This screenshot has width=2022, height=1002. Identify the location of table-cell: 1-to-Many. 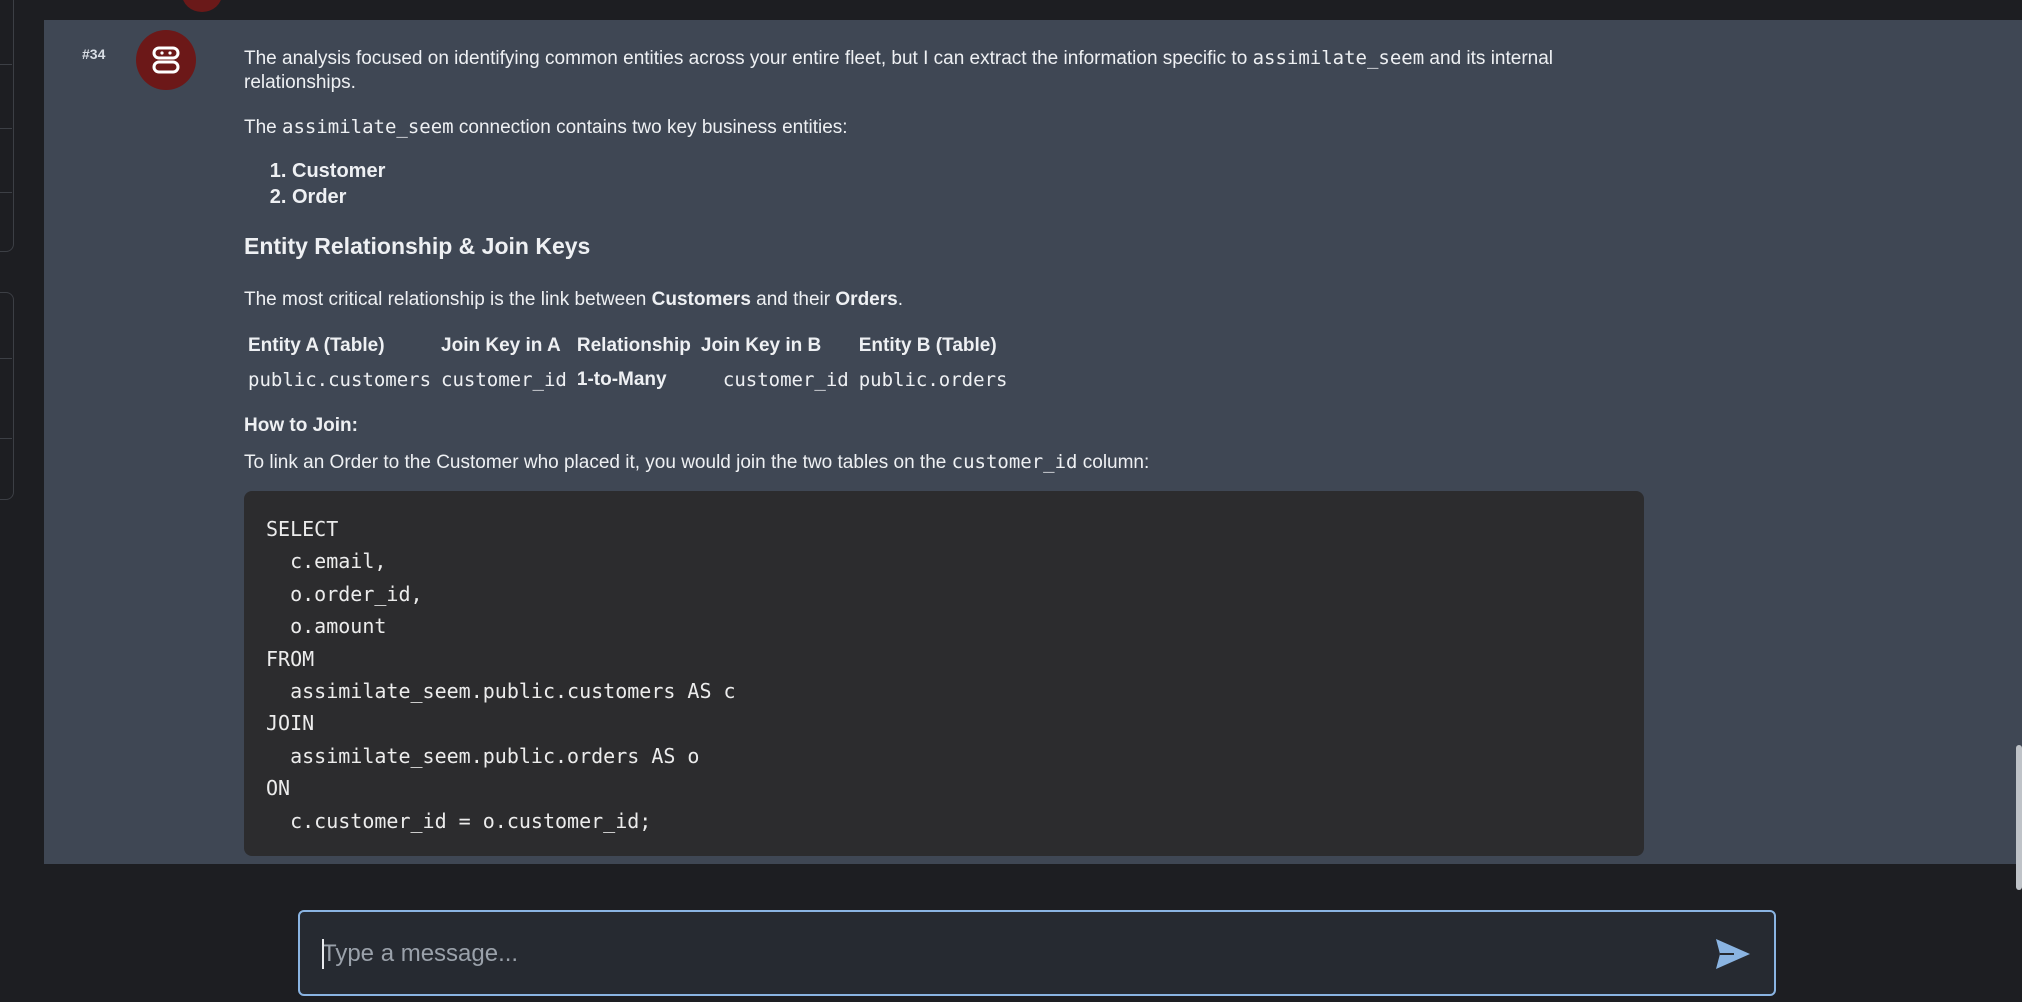
(621, 379).